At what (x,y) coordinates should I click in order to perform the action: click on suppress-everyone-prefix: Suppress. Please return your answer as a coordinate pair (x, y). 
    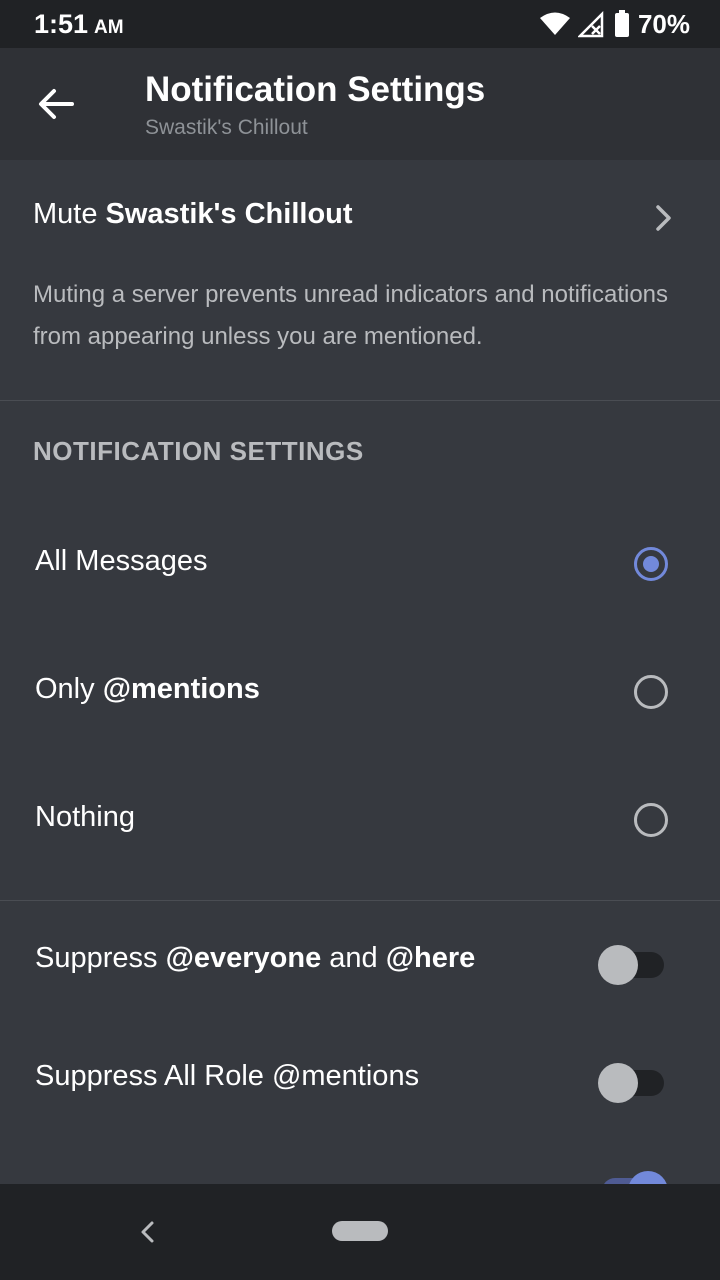
    Looking at the image, I should click on (100, 958).